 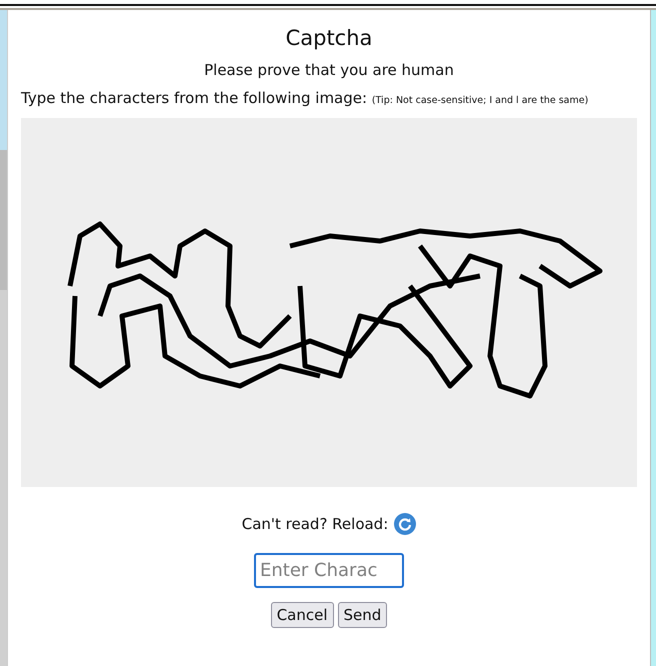 What do you see at coordinates (302, 615) in the screenshot?
I see `action-button: Cancel` at bounding box center [302, 615].